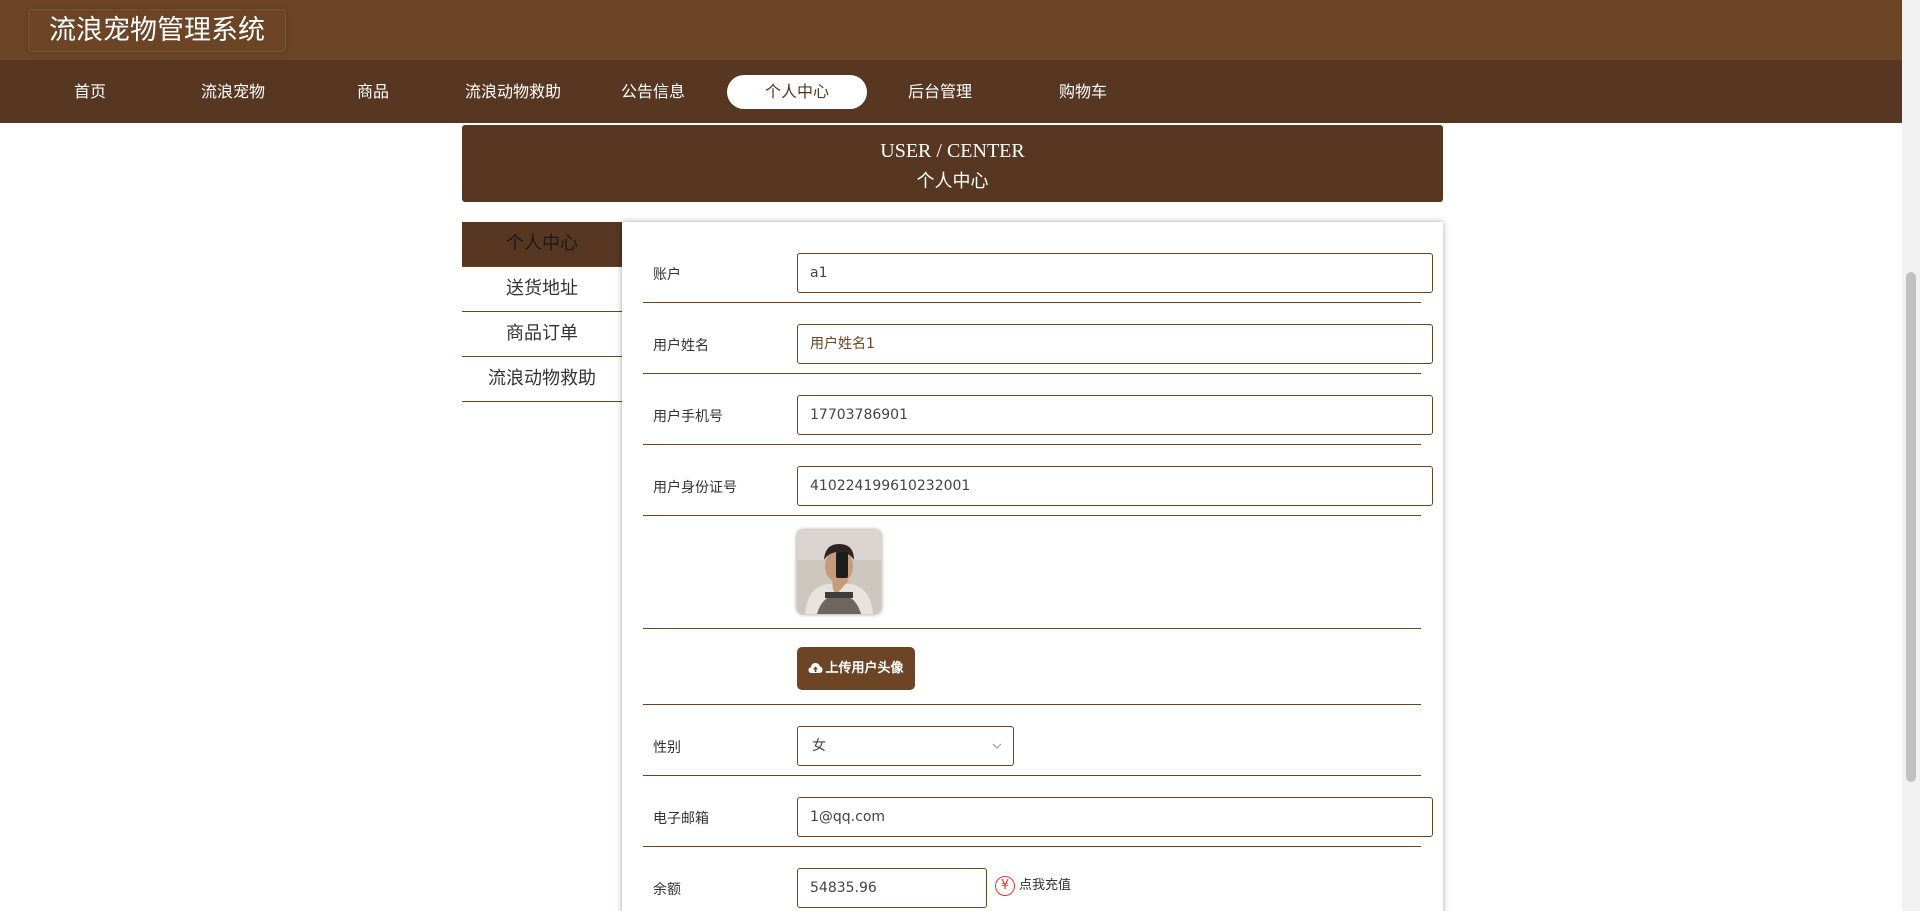 The height and width of the screenshot is (911, 1920). Describe the element at coordinates (797, 92) in the screenshot. I see `nav-item-user-center: 个人中心` at that location.